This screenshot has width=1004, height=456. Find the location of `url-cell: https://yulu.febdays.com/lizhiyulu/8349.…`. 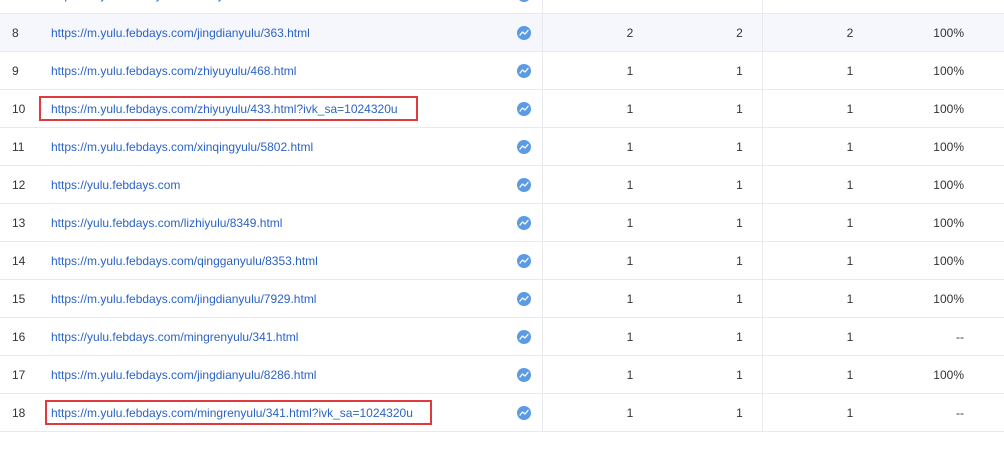

url-cell: https://yulu.febdays.com/lizhiyulu/8349.… is located at coordinates (276, 222).